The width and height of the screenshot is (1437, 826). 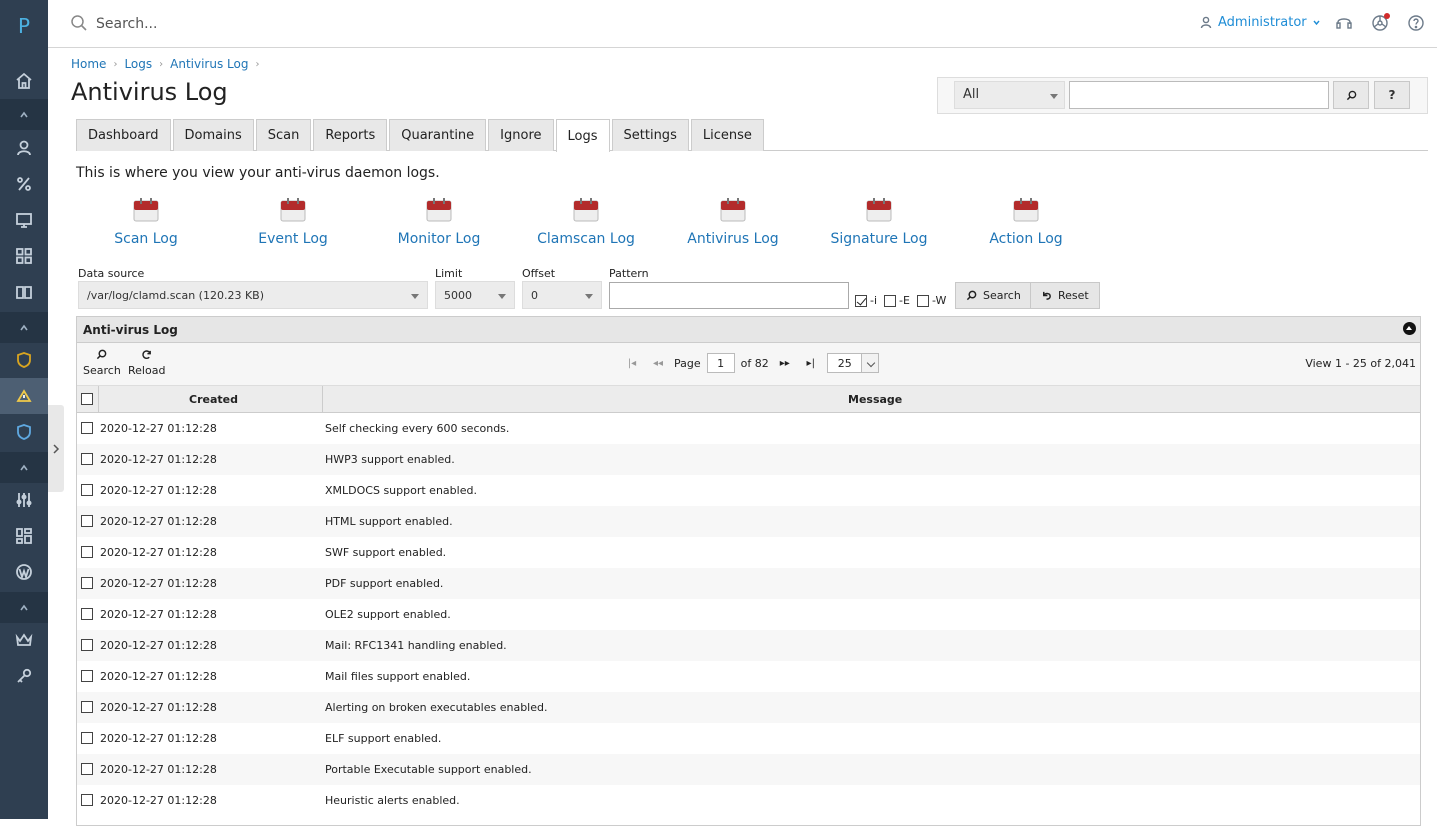 I want to click on flag-word-checkbox, so click(x=923, y=300).